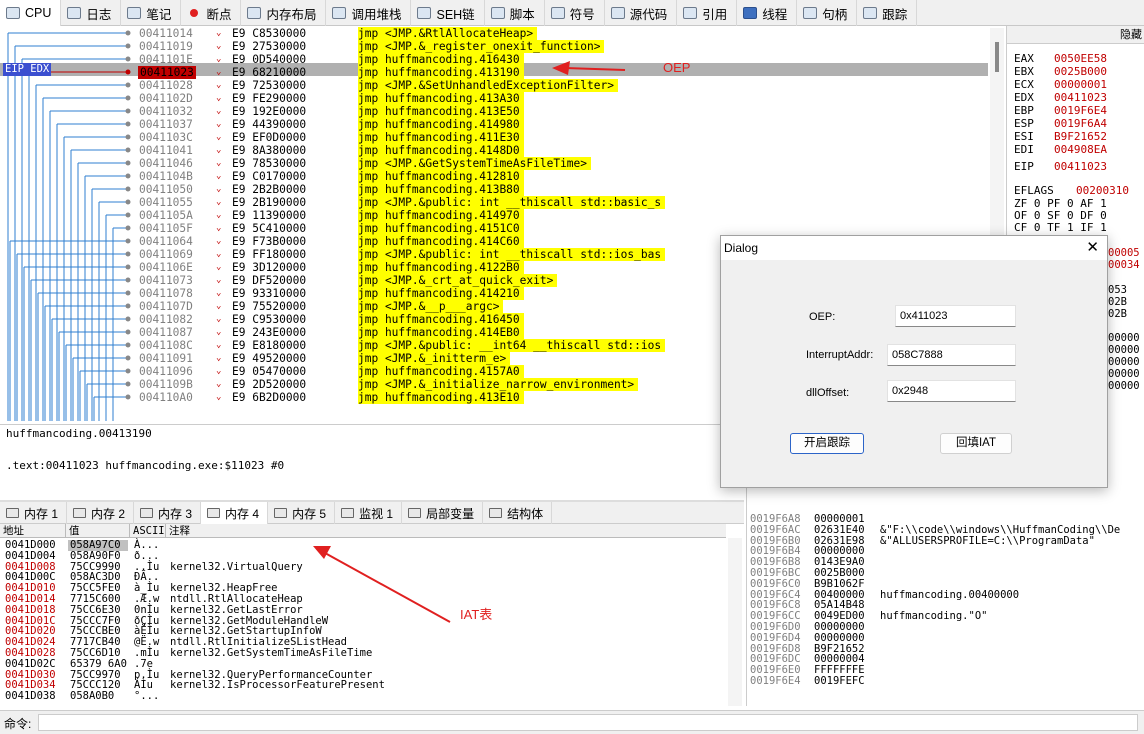 Image resolution: width=1144 pixels, height=734 pixels. Describe the element at coordinates (976, 443) in the screenshot. I see `fill-iat-button: 回填IAT` at that location.